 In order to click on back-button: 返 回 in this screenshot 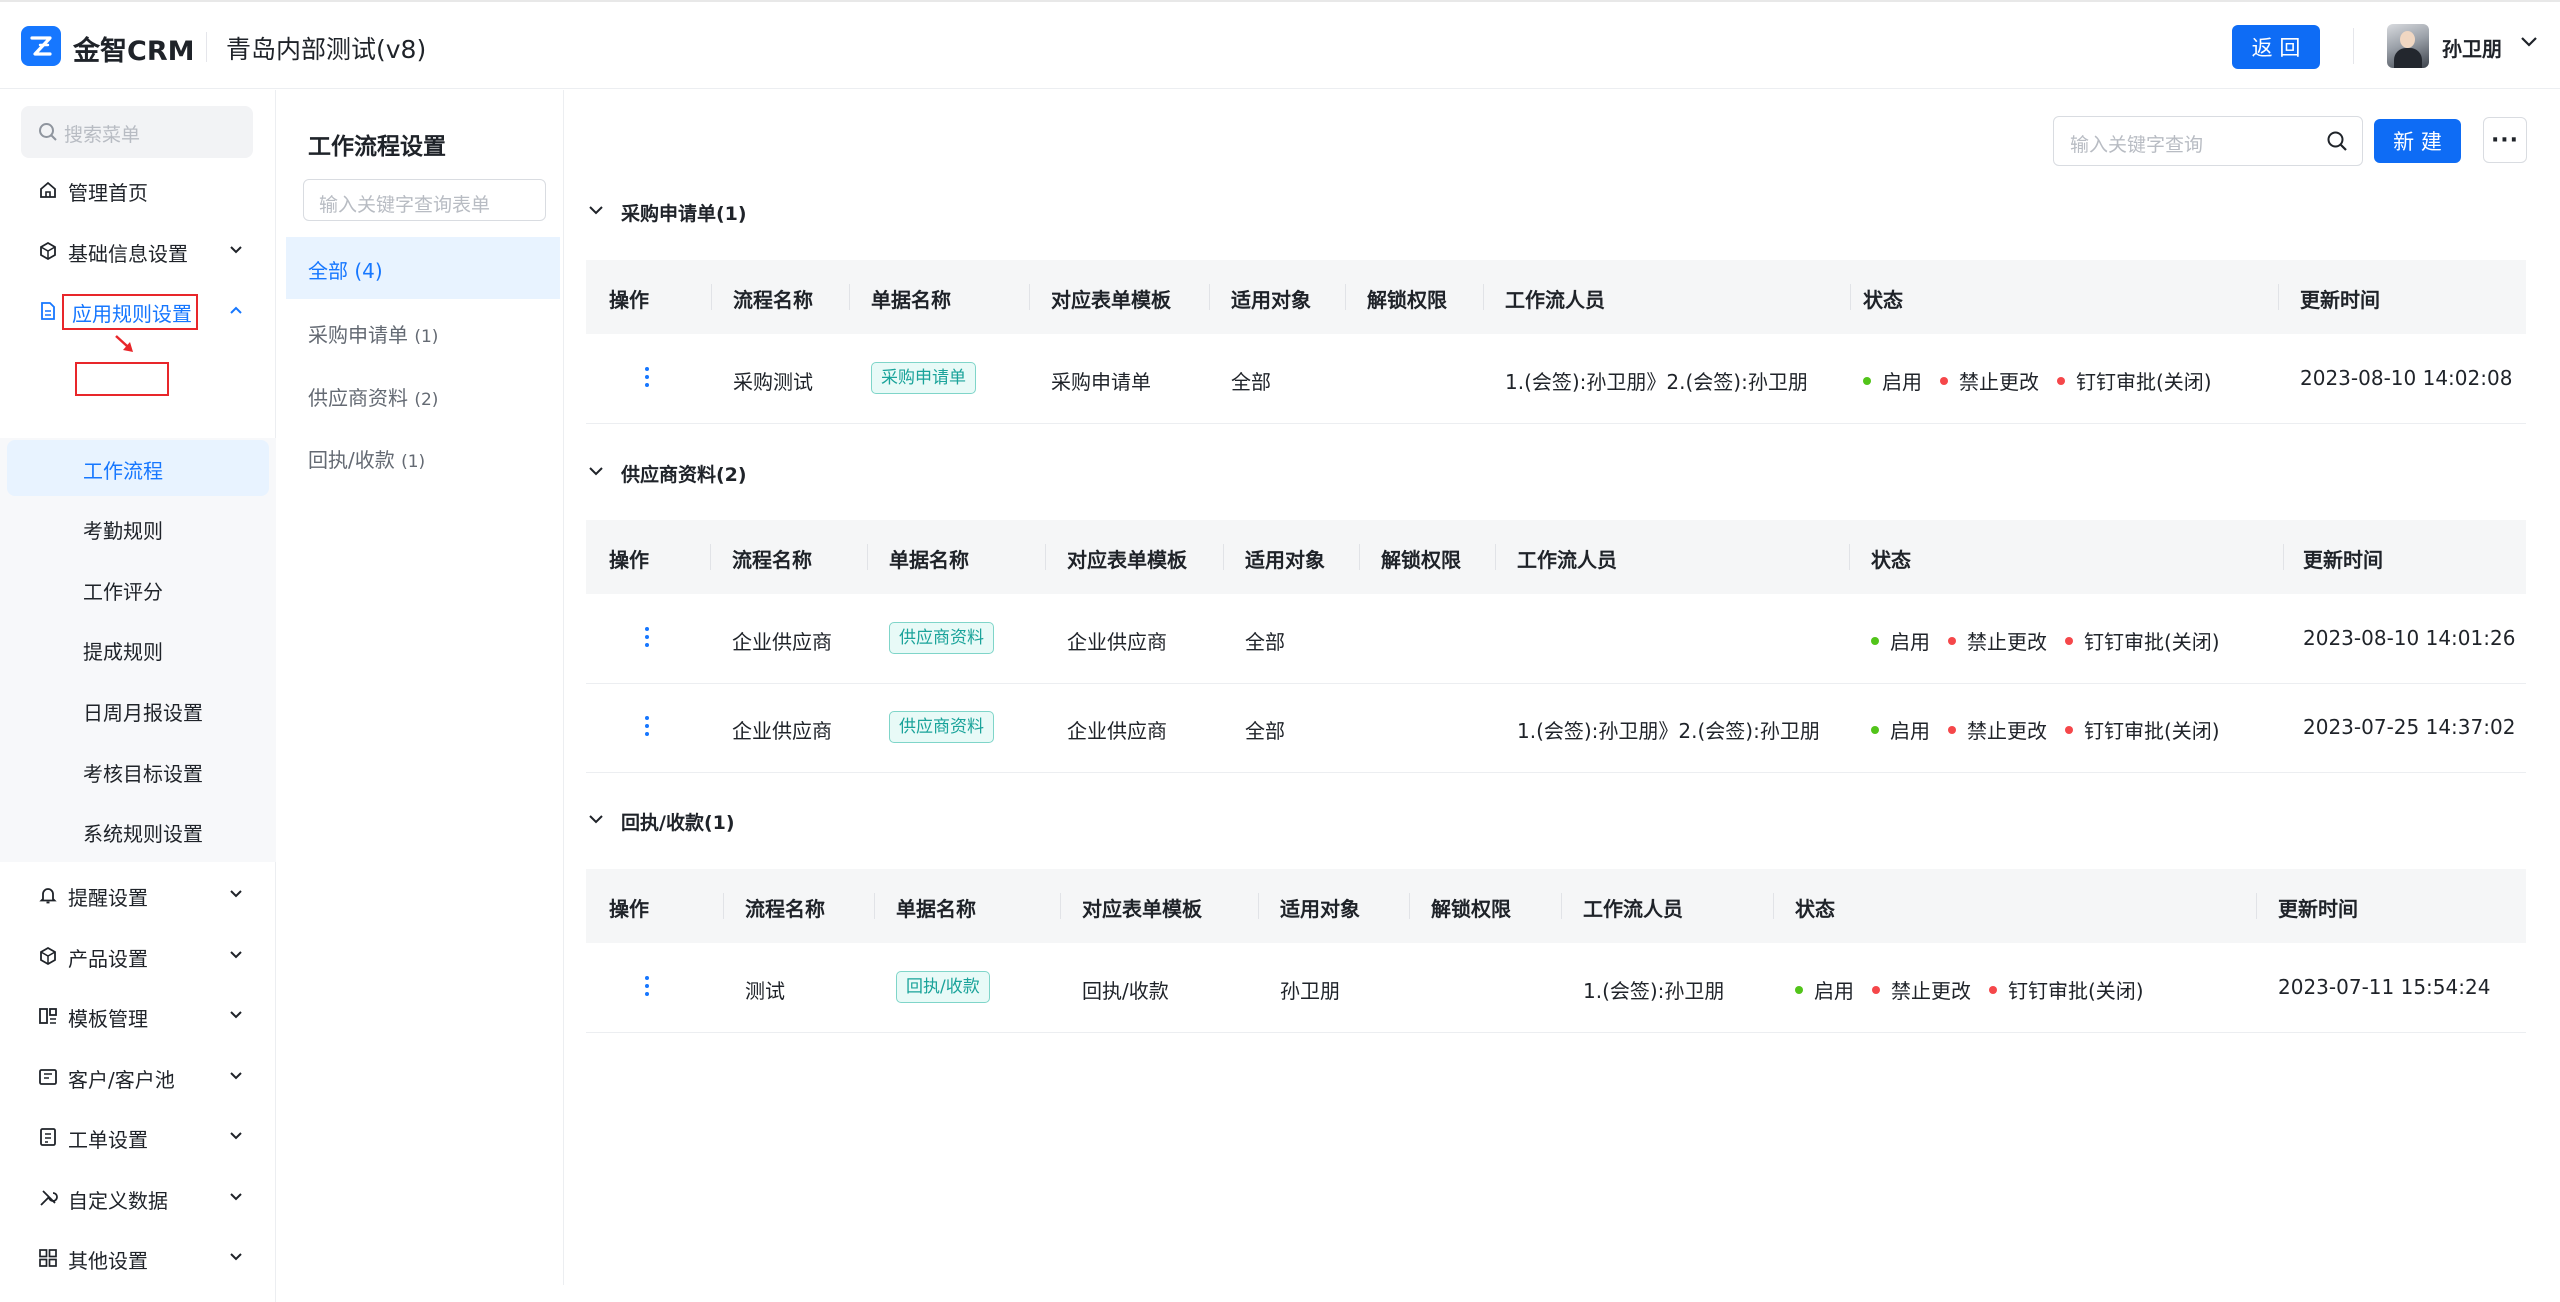, I will do `click(2276, 47)`.